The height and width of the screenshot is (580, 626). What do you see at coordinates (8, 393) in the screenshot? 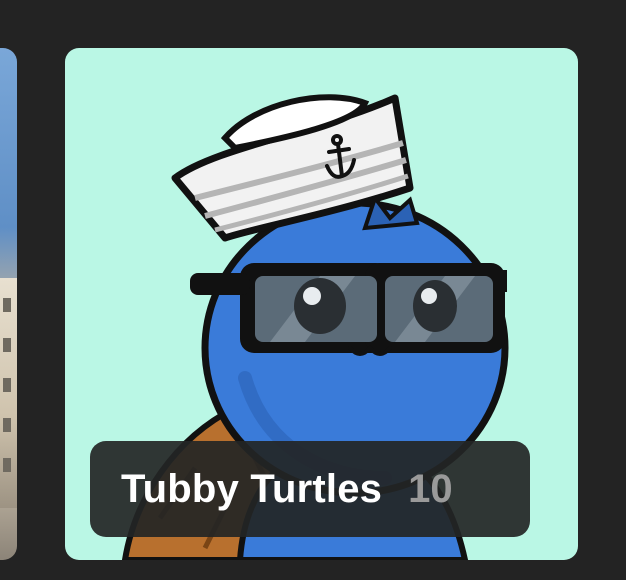
I see `previous-card-image` at bounding box center [8, 393].